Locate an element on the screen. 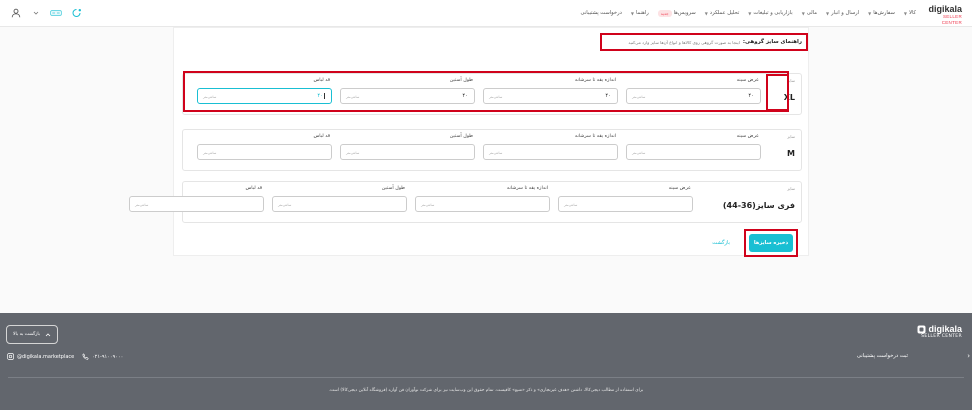 Image resolution: width=972 pixels, height=410 pixels. nav-label: درخواست پشتیبانی is located at coordinates (601, 13).